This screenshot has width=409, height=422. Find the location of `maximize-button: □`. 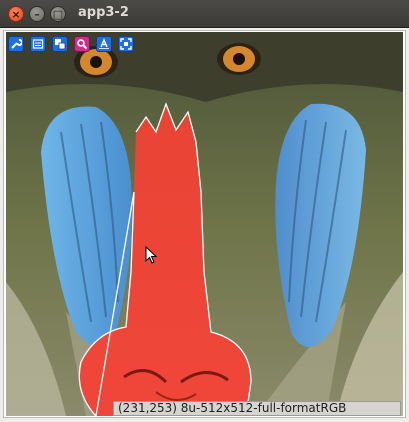

maximize-button: □ is located at coordinates (58, 14).